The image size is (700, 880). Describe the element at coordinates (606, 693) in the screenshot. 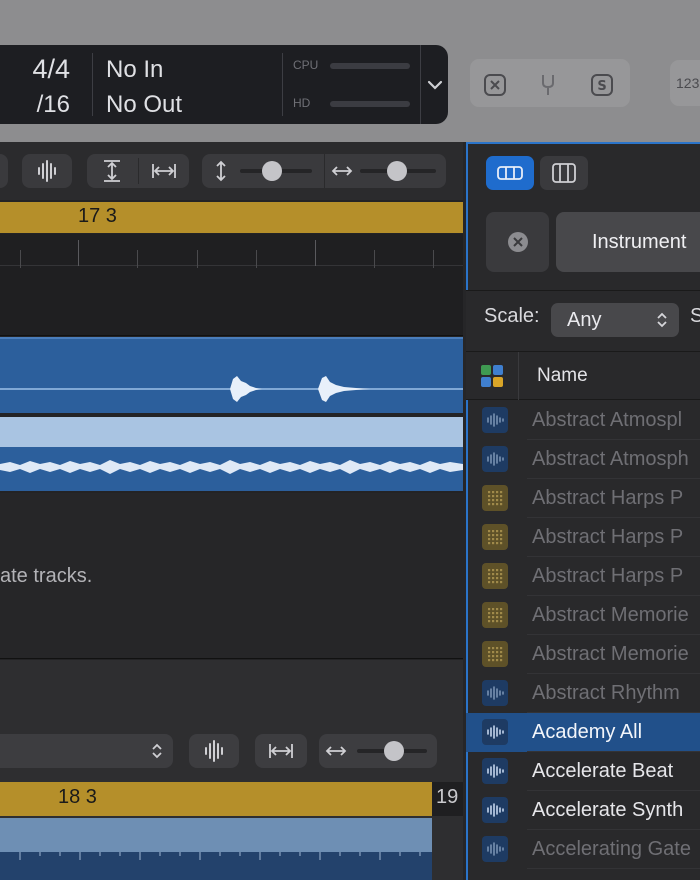

I see `loop-name: Abstract Rhythm` at that location.